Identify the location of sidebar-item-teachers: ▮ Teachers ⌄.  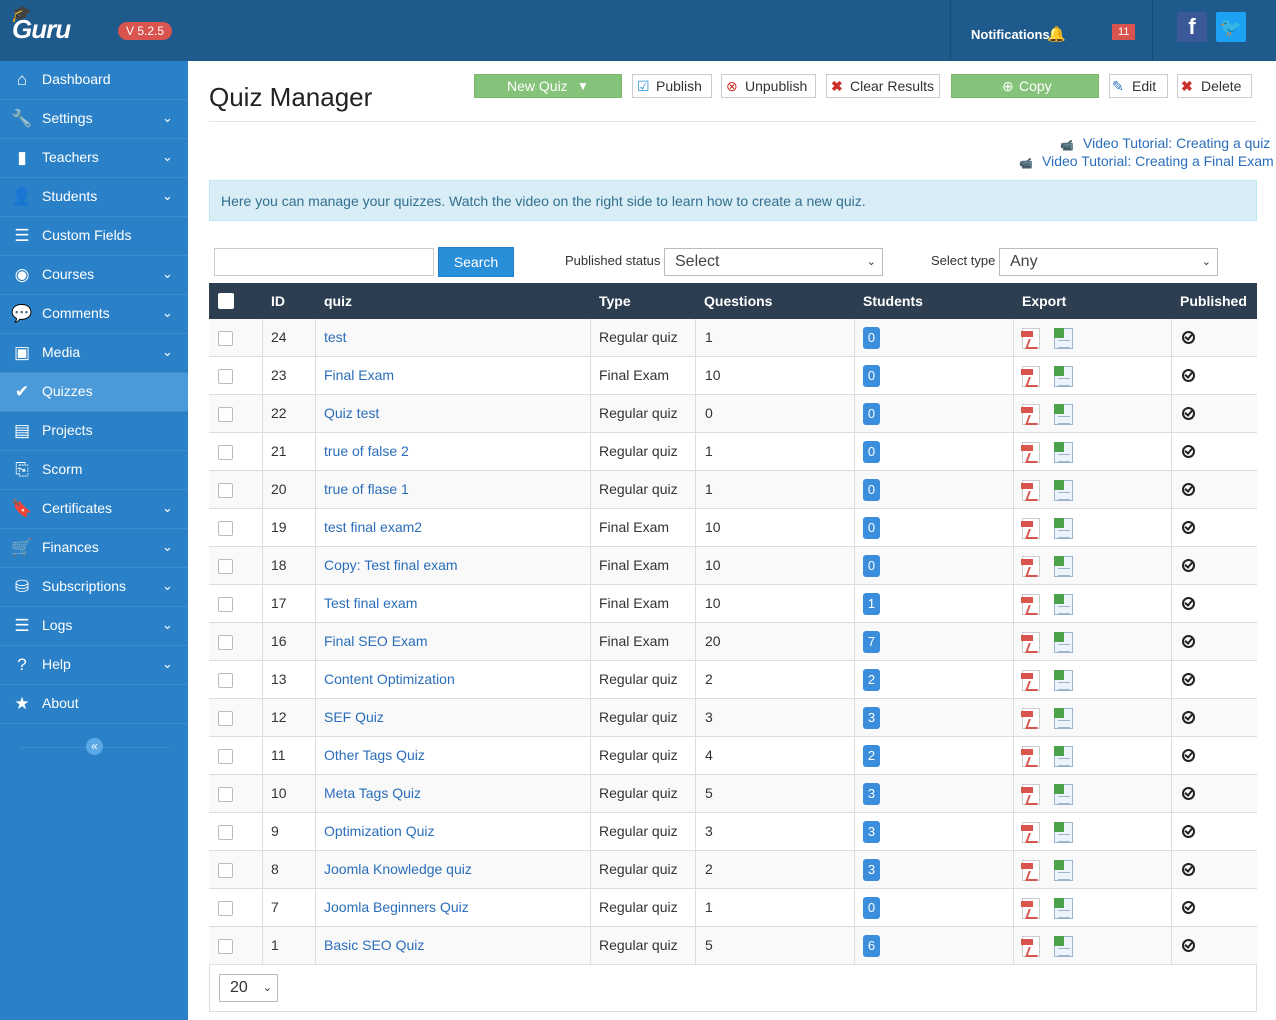
(94, 158).